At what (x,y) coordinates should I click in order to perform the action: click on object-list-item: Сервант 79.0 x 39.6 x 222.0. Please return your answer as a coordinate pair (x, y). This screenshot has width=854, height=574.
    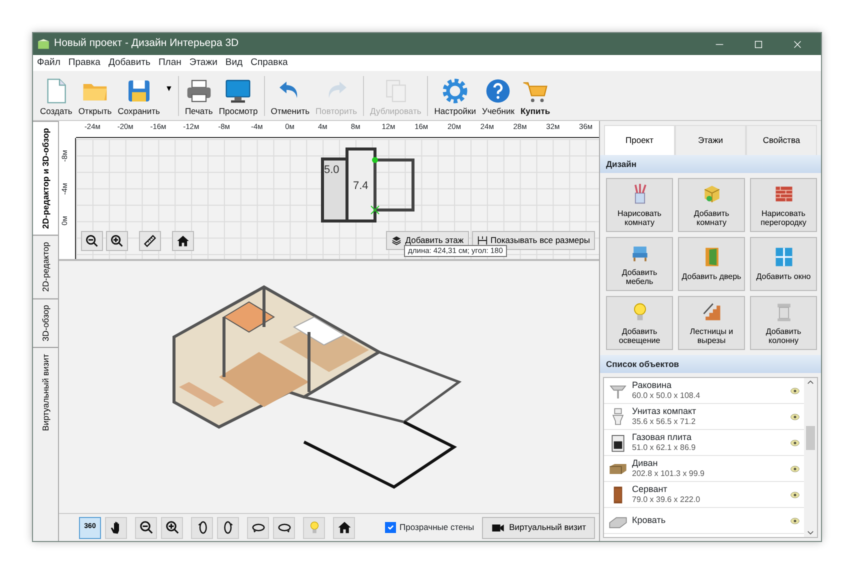
    Looking at the image, I should click on (704, 495).